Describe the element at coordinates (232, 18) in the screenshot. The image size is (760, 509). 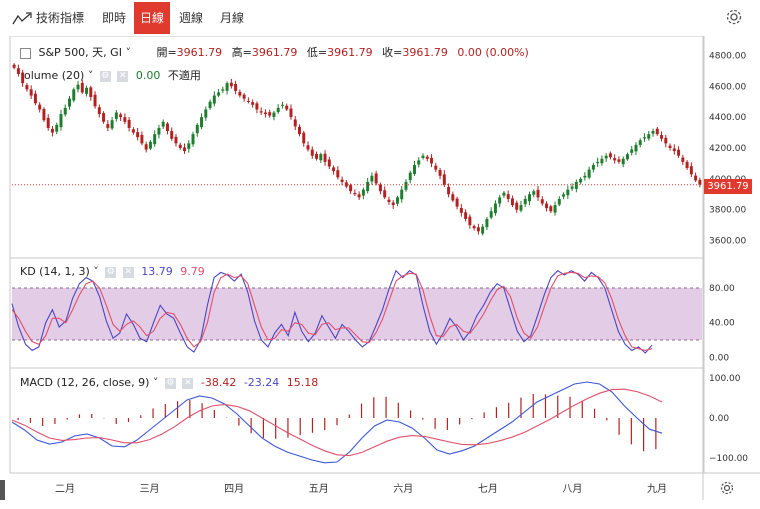
I see `interval-monthly-button: 月線` at that location.